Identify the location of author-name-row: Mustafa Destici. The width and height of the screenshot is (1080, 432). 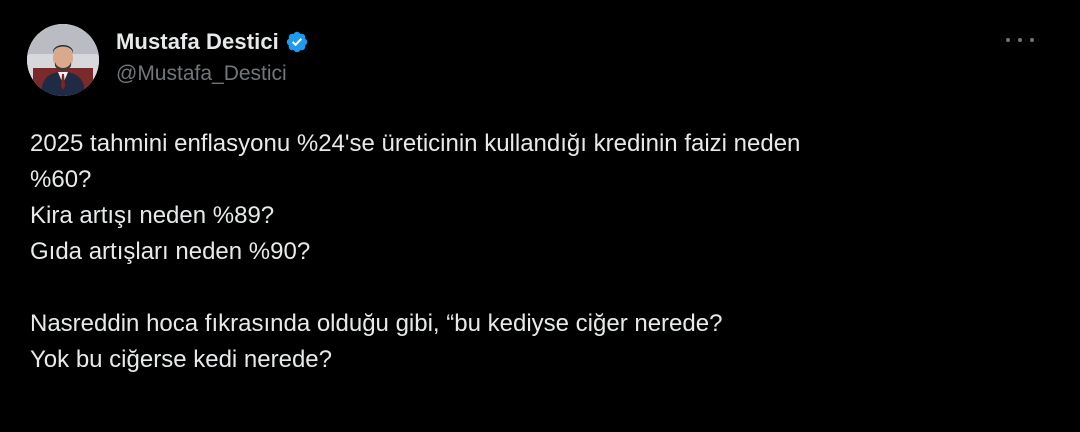
(212, 42).